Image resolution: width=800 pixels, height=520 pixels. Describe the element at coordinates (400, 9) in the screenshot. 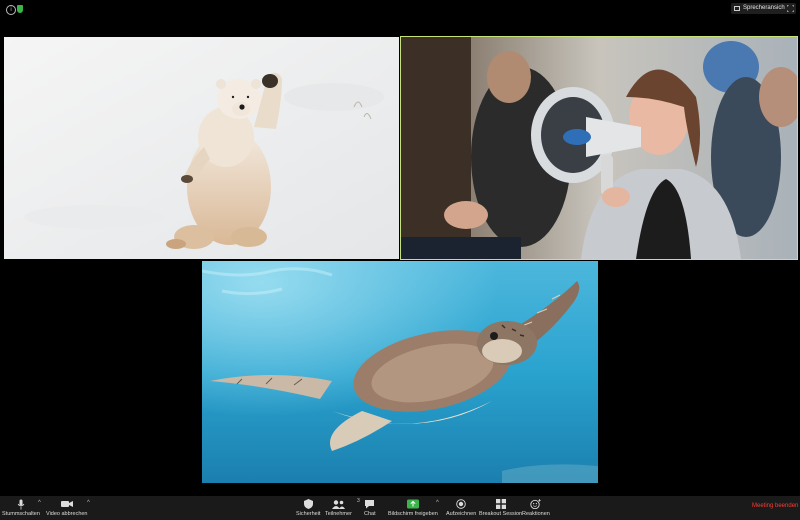

I see `top-bar: i Sprecheransicht` at that location.